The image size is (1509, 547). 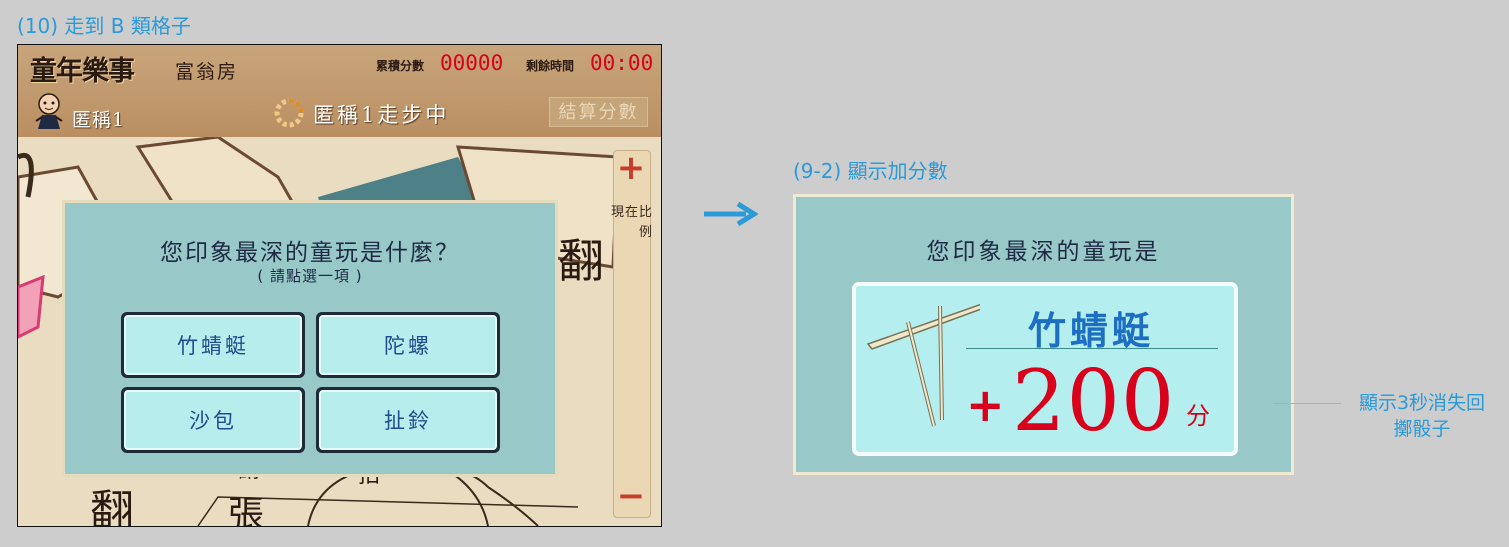 What do you see at coordinates (731, 214) in the screenshot?
I see `arrow-right-icon` at bounding box center [731, 214].